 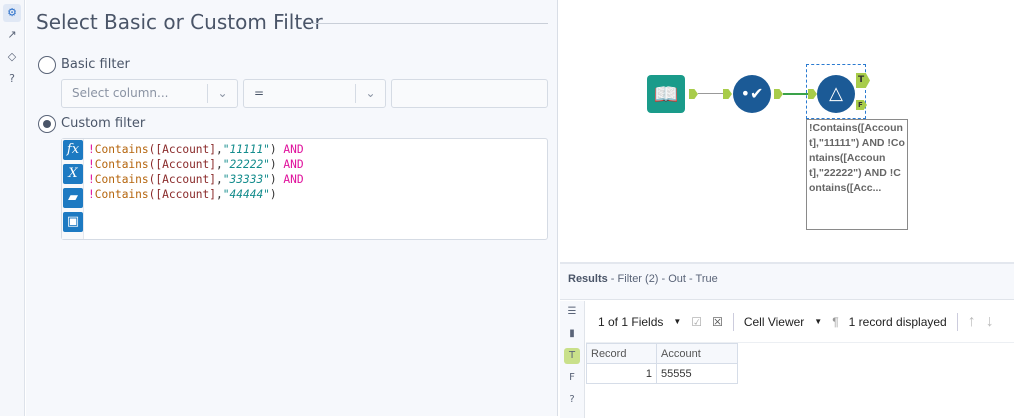 What do you see at coordinates (12, 13) in the screenshot?
I see `gear-icon: ⚙` at bounding box center [12, 13].